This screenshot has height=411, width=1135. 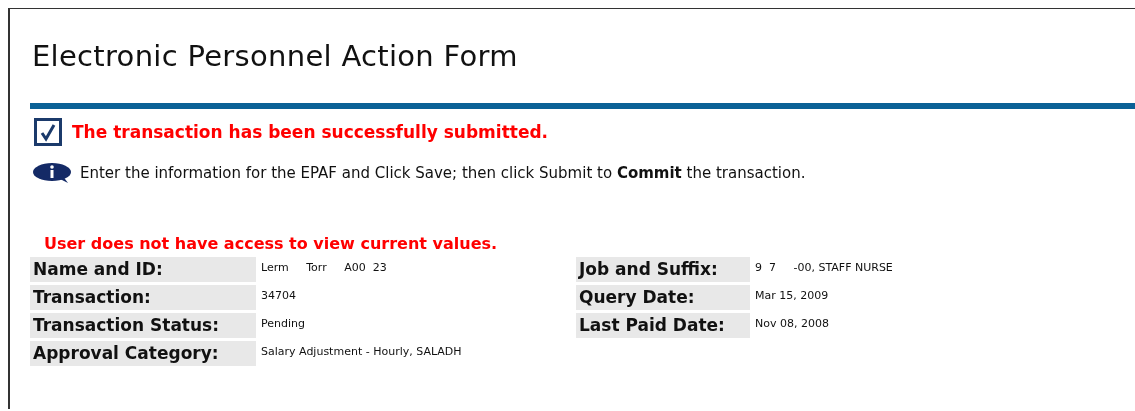 I want to click on field-label: Transaction:, so click(x=143, y=297).